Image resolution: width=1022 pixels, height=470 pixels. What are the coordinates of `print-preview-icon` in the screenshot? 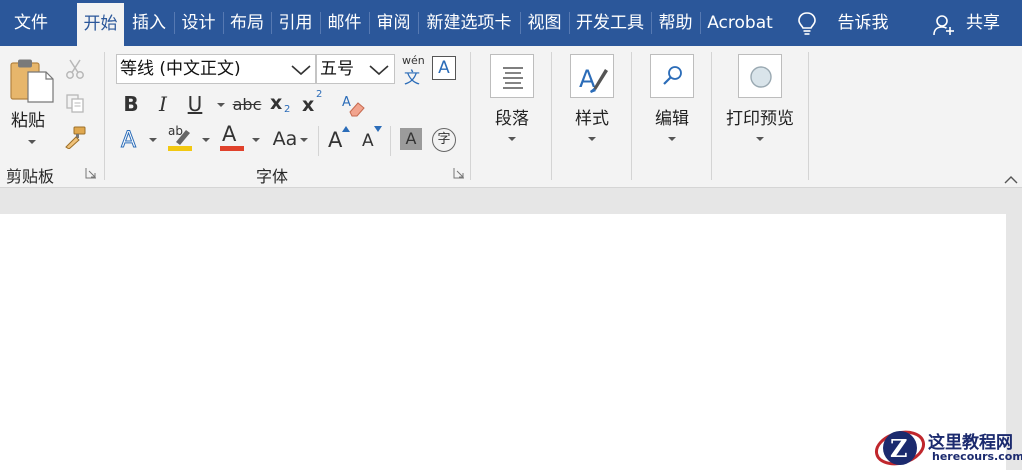 It's located at (760, 76).